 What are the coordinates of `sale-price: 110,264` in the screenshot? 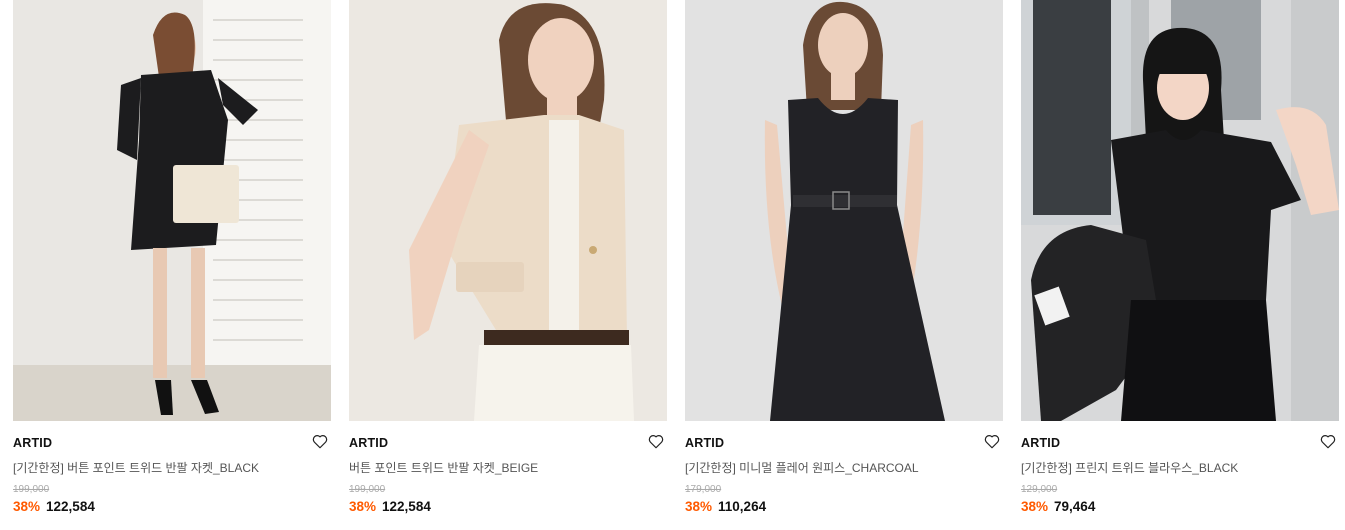 It's located at (742, 506).